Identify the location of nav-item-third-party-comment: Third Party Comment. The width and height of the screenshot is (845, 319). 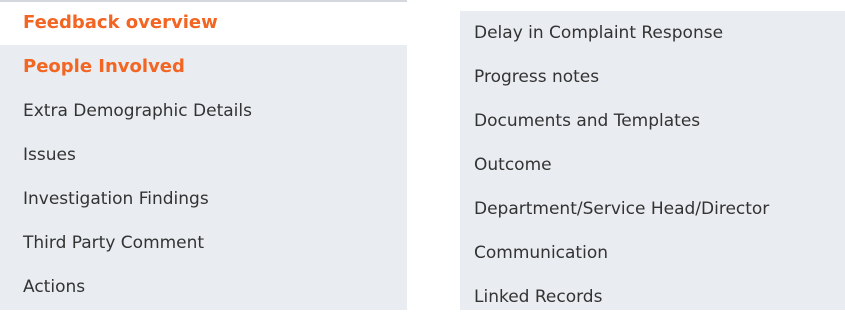
(203, 243).